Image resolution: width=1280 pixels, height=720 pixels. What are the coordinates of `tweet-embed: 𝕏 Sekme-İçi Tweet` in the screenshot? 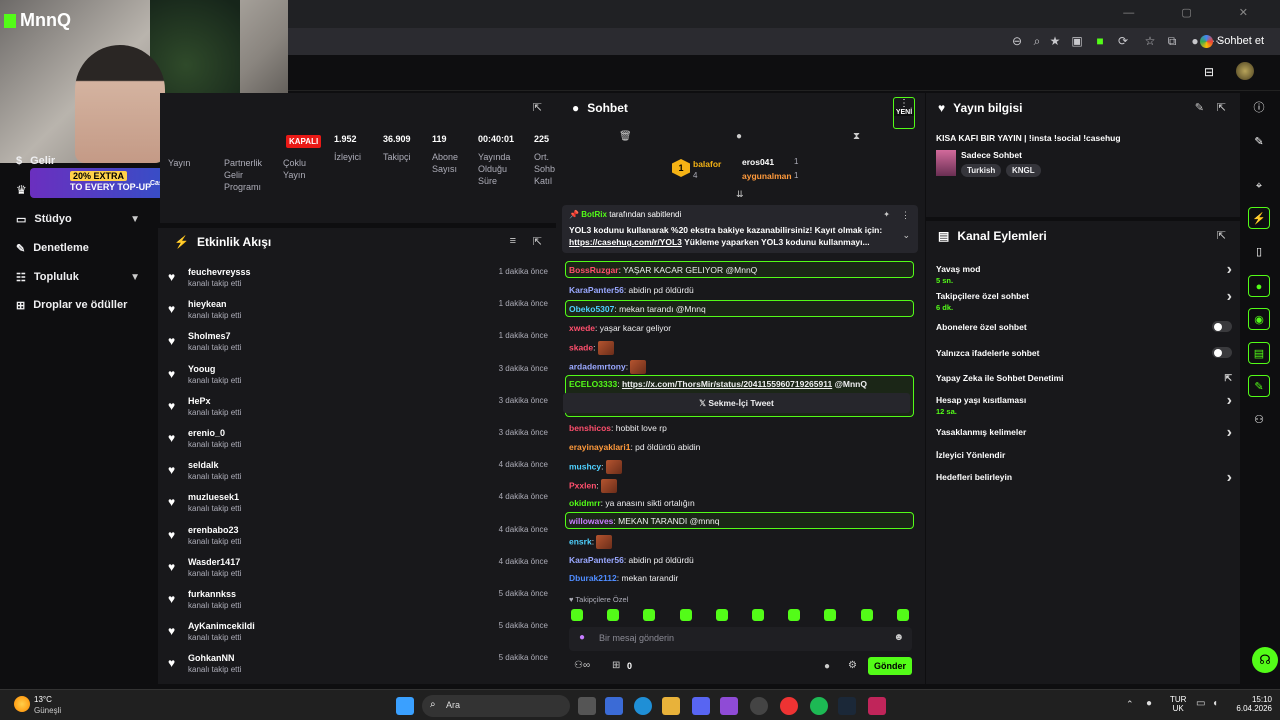 It's located at (736, 403).